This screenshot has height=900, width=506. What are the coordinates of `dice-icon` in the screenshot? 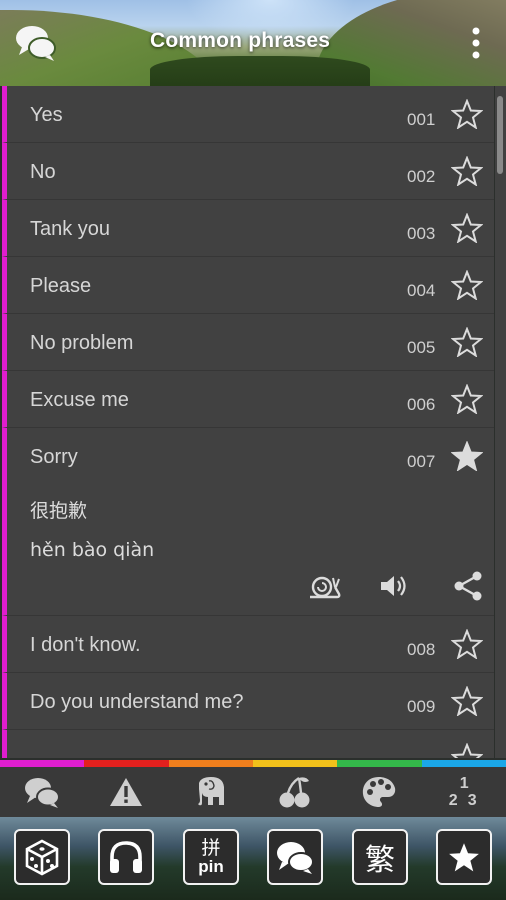 It's located at (42, 857).